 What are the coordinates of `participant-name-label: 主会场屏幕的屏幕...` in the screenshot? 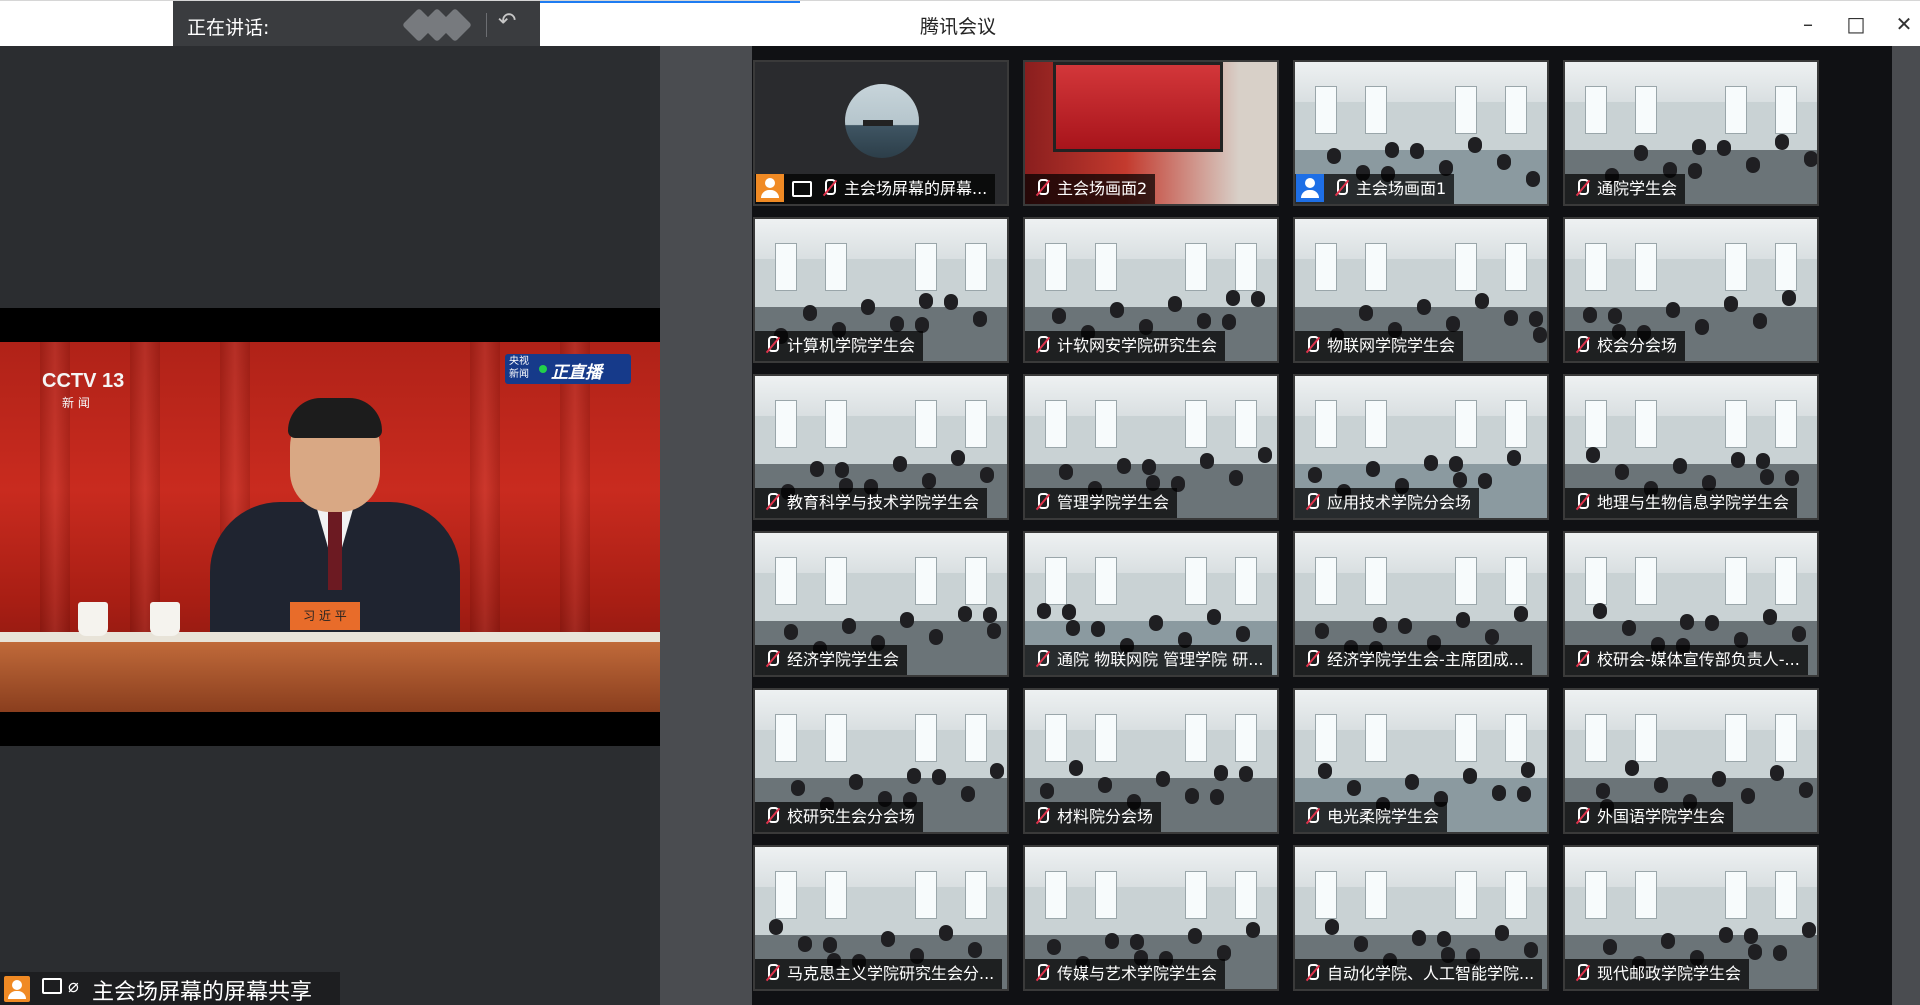 It's located at (875, 189).